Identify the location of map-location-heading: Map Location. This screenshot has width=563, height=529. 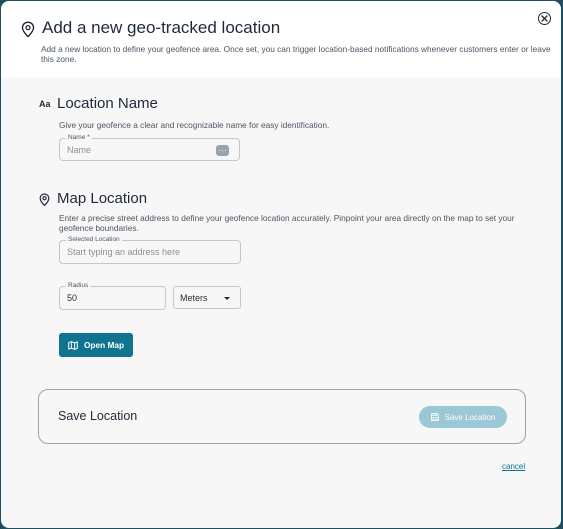
(102, 198).